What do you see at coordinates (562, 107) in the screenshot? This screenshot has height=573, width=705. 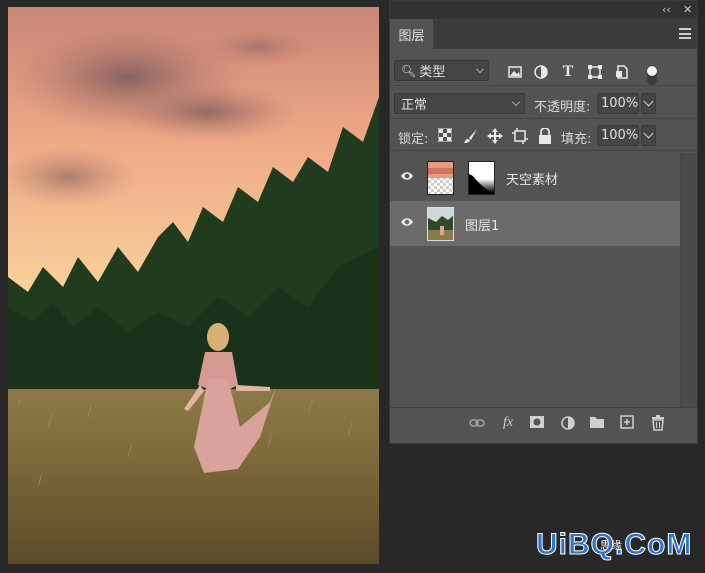 I see `opacity-label: 不透明度:` at bounding box center [562, 107].